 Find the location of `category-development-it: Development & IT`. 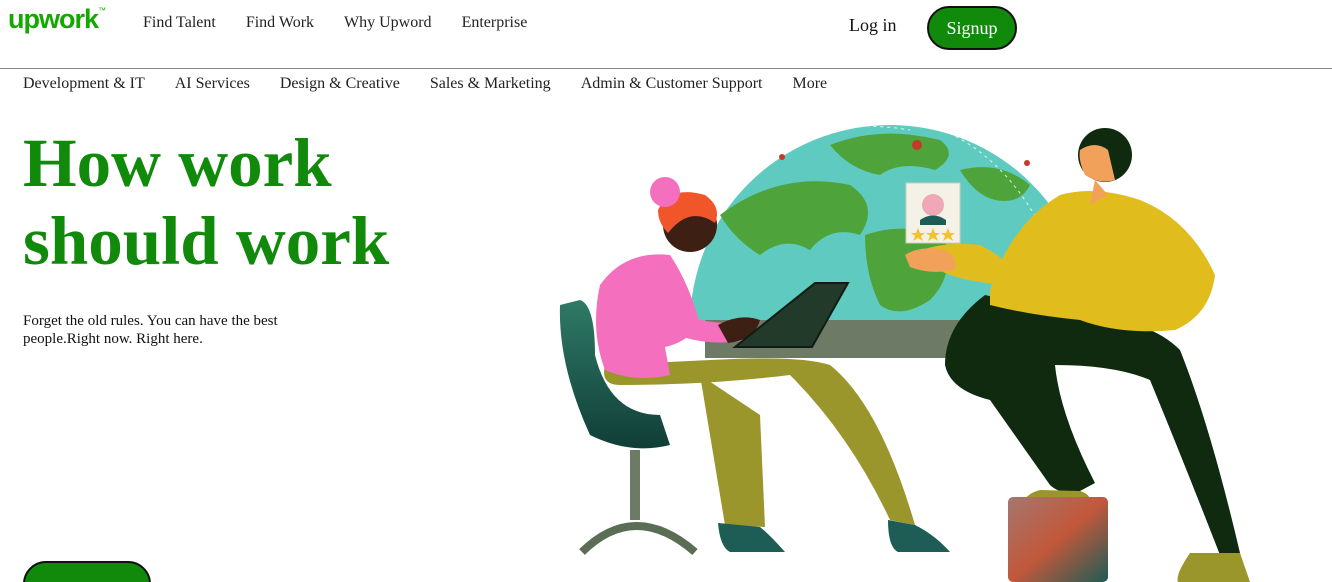

category-development-it: Development & IT is located at coordinates (84, 84).